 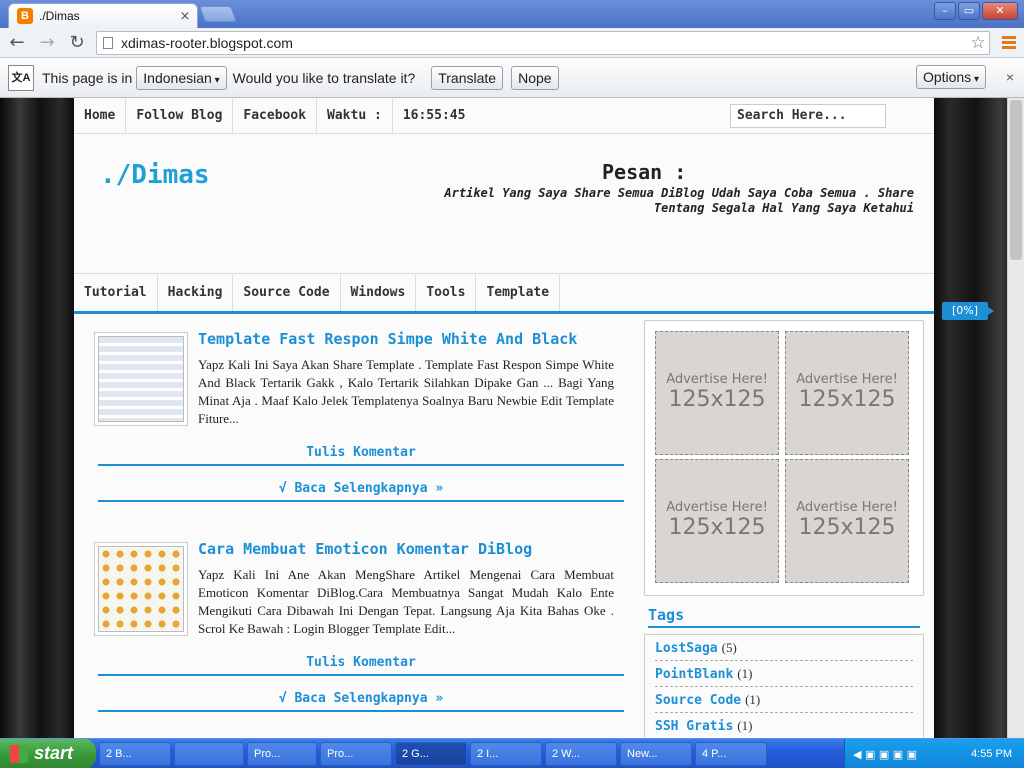 What do you see at coordinates (77, 43) in the screenshot?
I see `reload-icon: ↻` at bounding box center [77, 43].